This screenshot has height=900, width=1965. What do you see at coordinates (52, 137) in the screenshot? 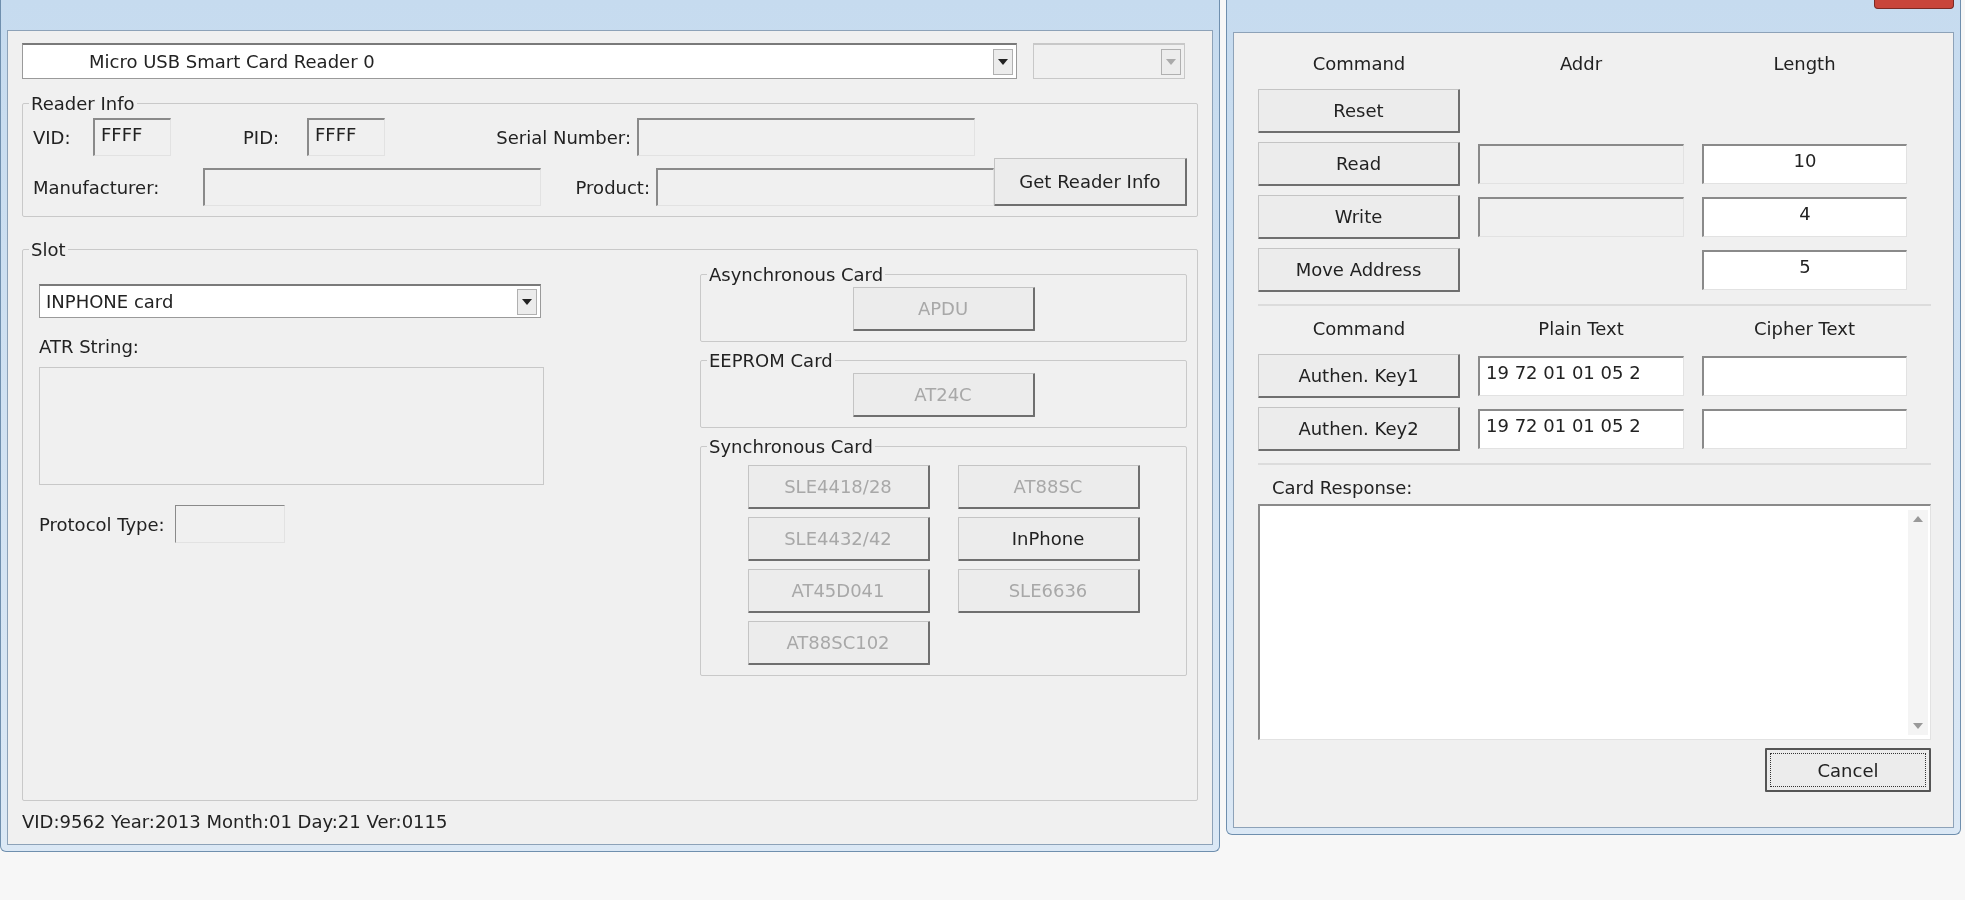
I see `field-label: VID:` at bounding box center [52, 137].